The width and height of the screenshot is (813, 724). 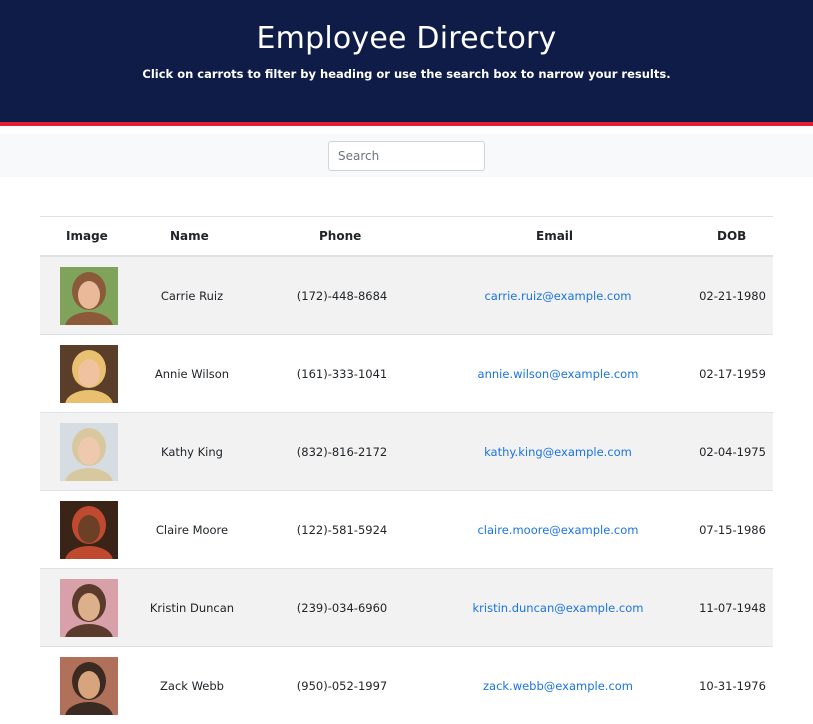 I want to click on cell-phone: (122)-581-5924, so click(x=342, y=530).